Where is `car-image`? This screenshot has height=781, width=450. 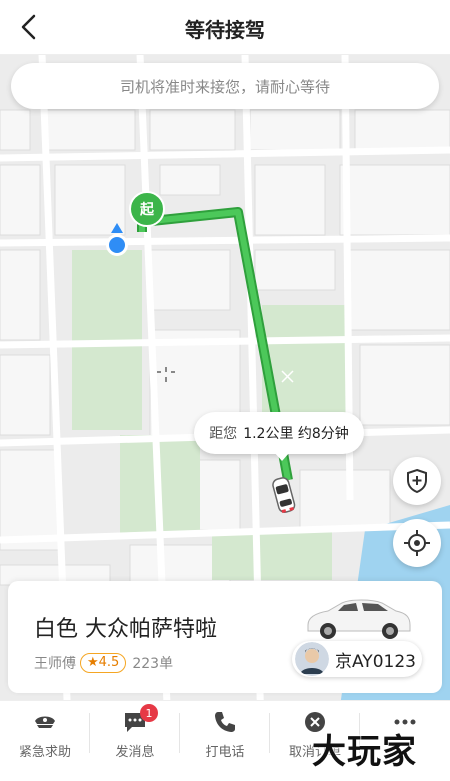
car-image is located at coordinates (359, 619).